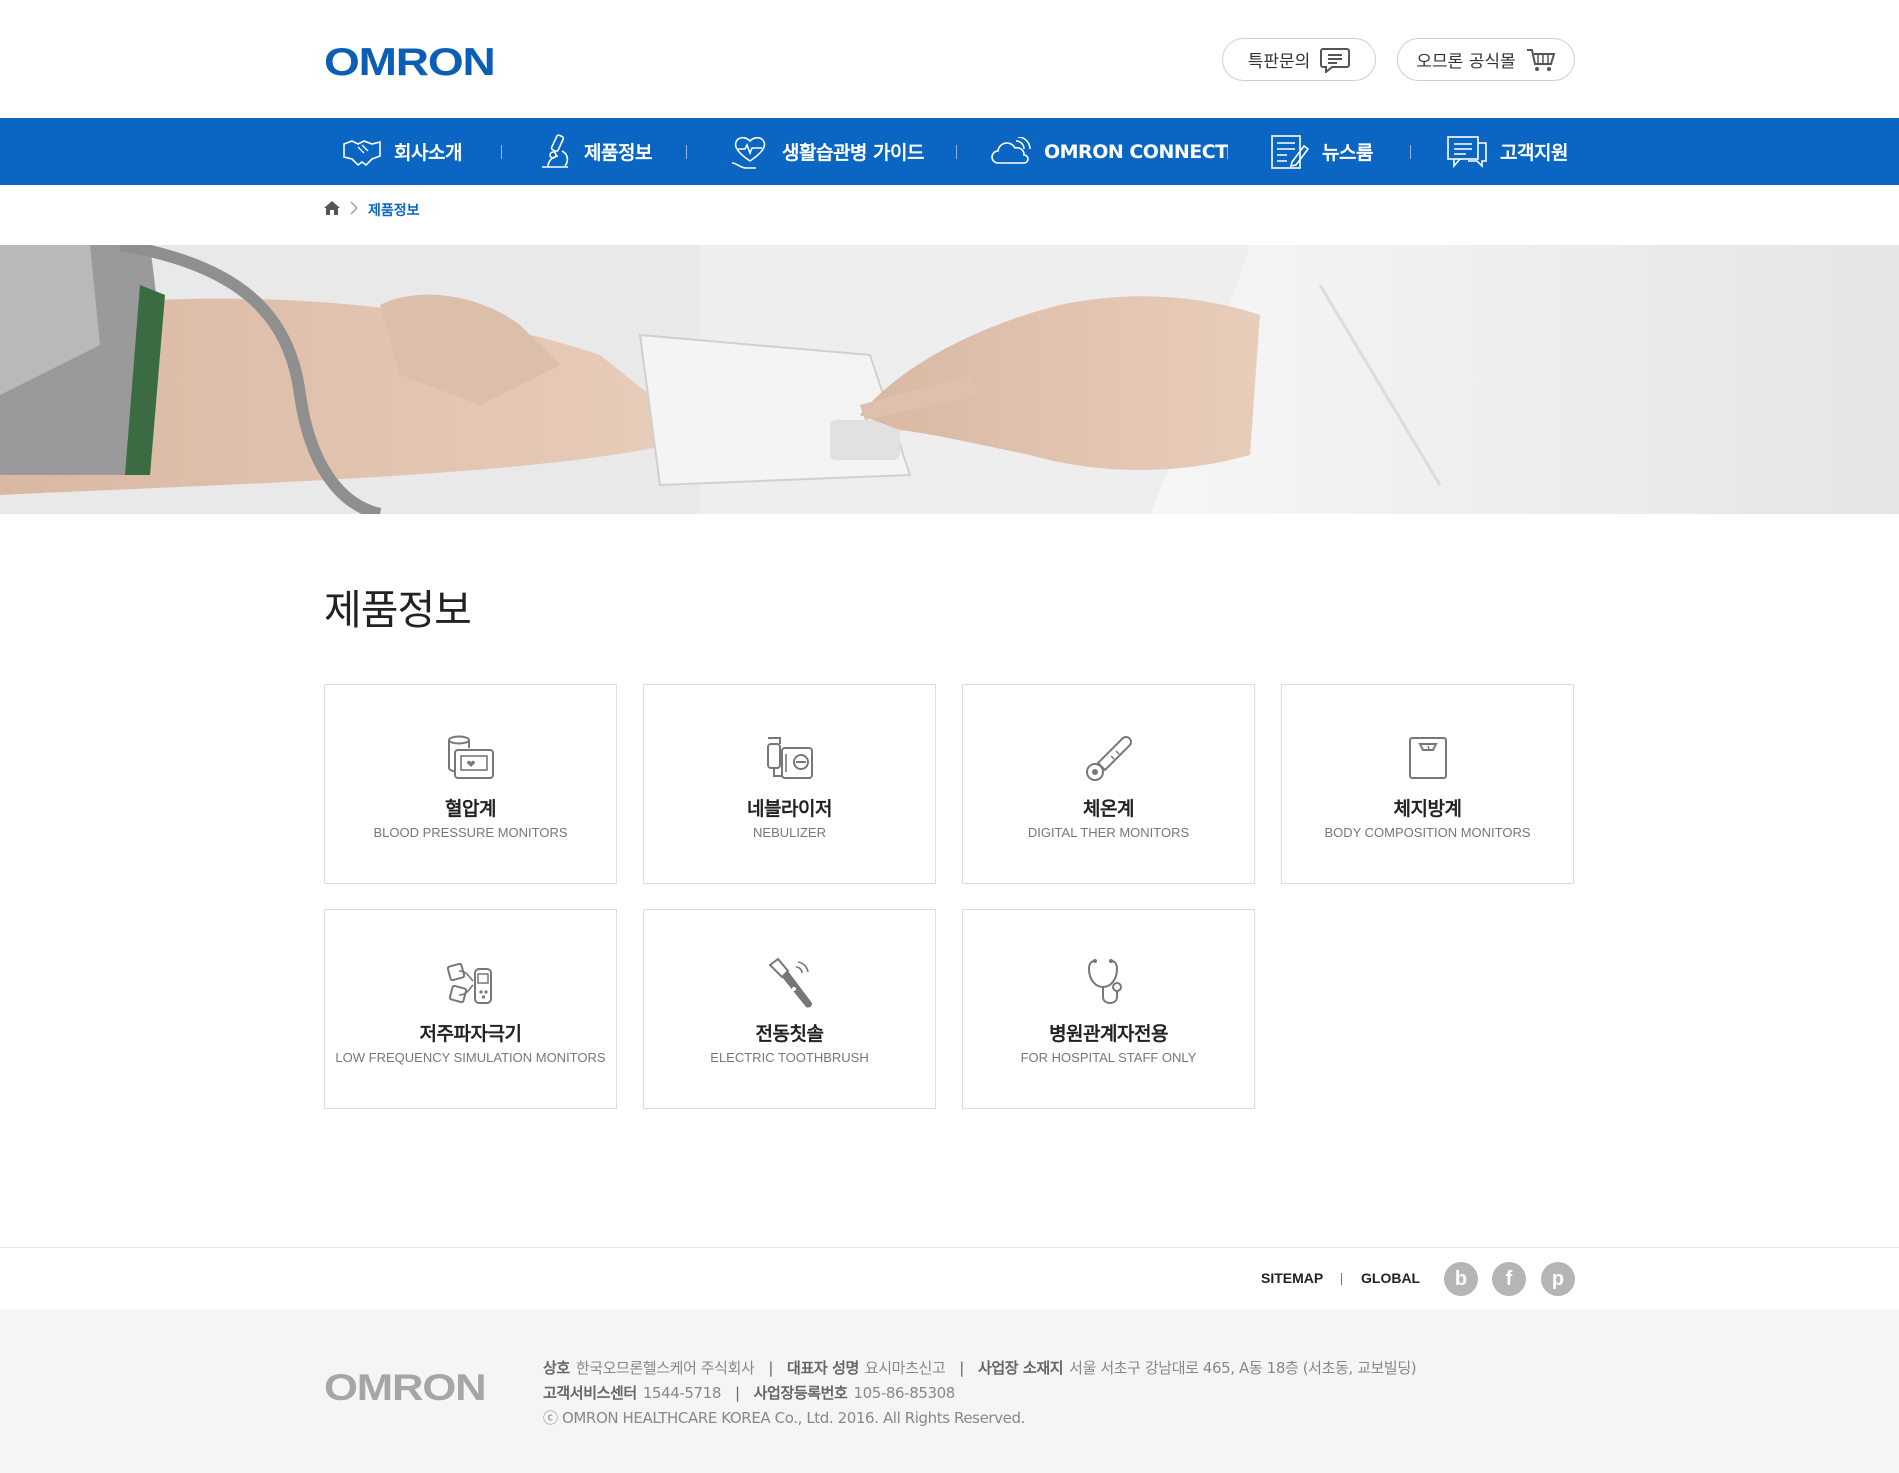  I want to click on product-name: 네블라이저, so click(789, 809).